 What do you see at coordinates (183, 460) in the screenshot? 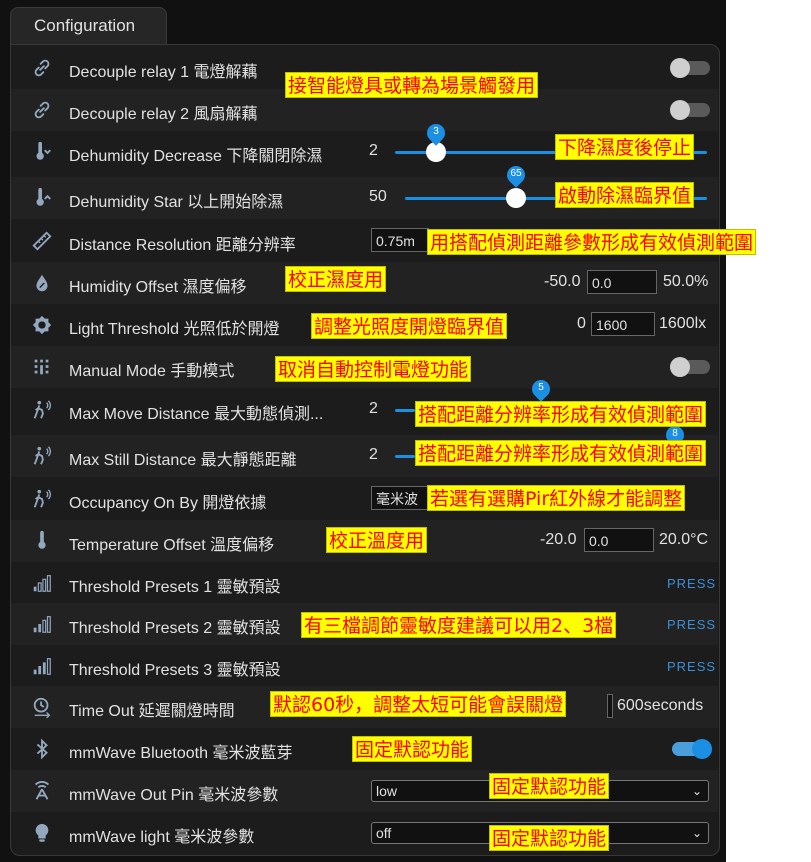
I see `row-label: Max Still Distance 最大靜態距離` at bounding box center [183, 460].